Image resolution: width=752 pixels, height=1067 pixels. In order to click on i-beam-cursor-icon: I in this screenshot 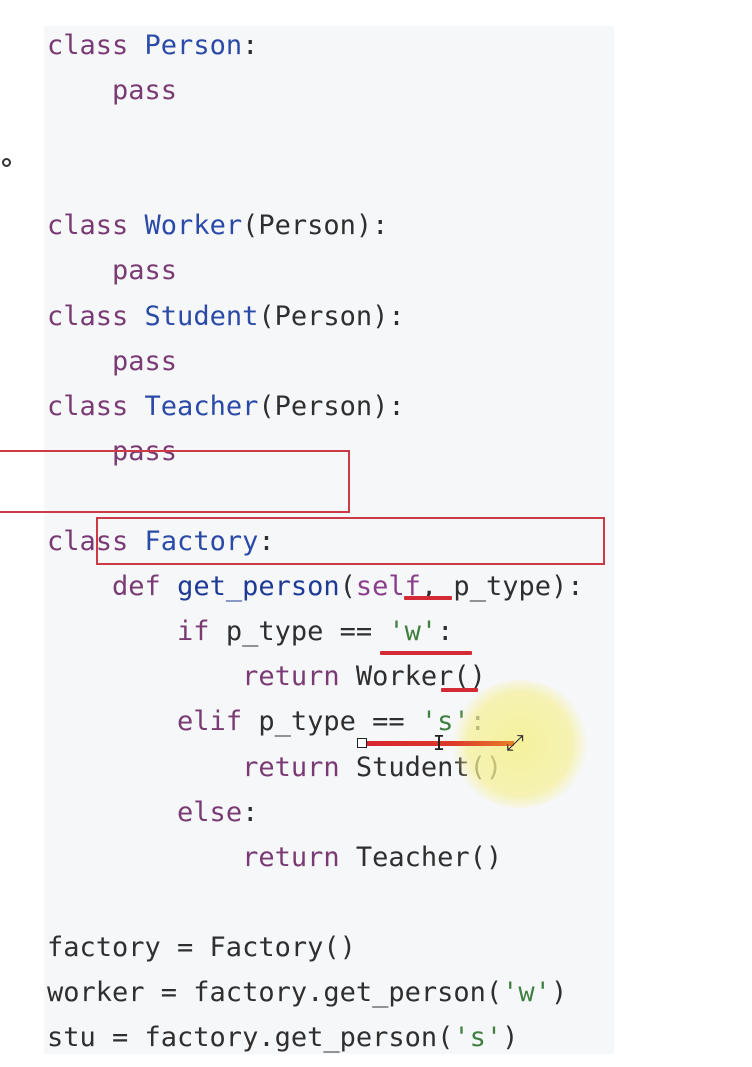, I will do `click(439, 743)`.